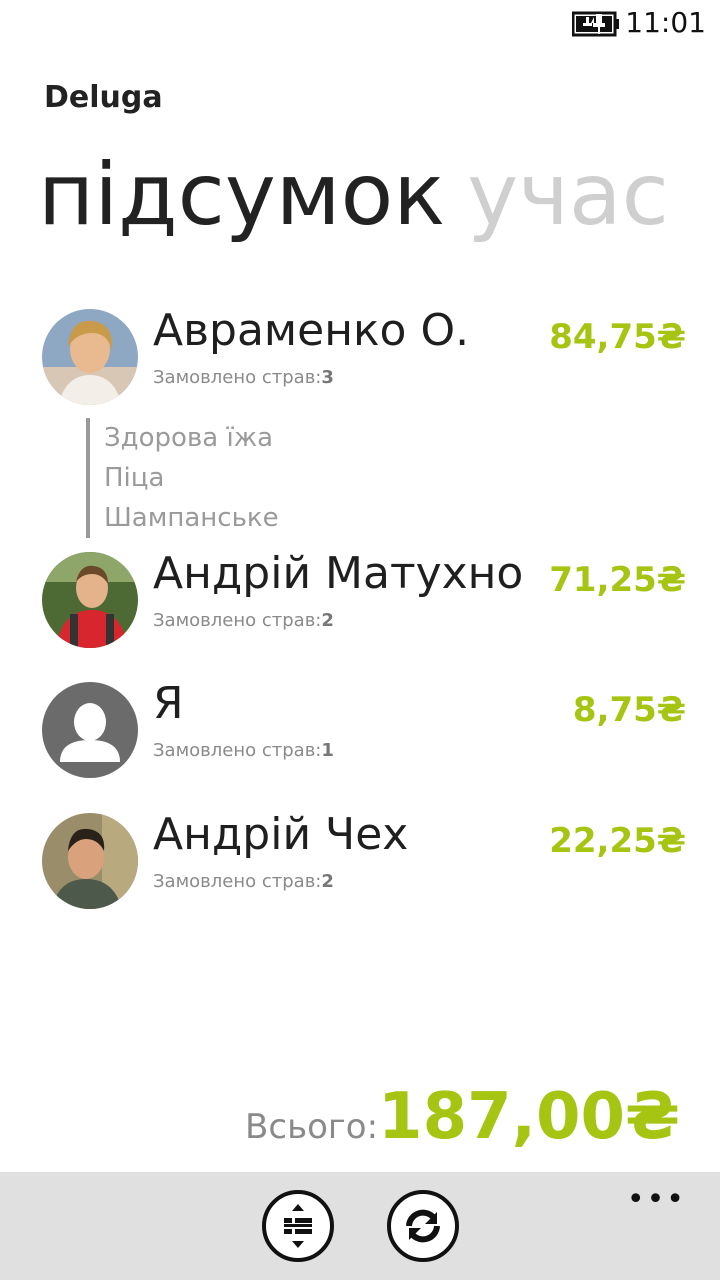 This screenshot has width=720, height=1280. What do you see at coordinates (595, 24) in the screenshot?
I see `battery-charging-icon` at bounding box center [595, 24].